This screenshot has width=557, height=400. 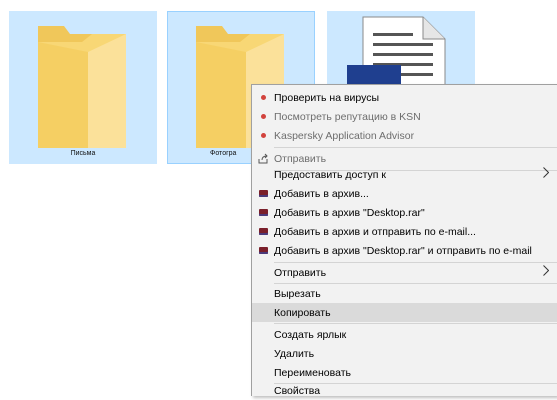 I want to click on menu-item-rename: Переименовать, so click(x=404, y=372).